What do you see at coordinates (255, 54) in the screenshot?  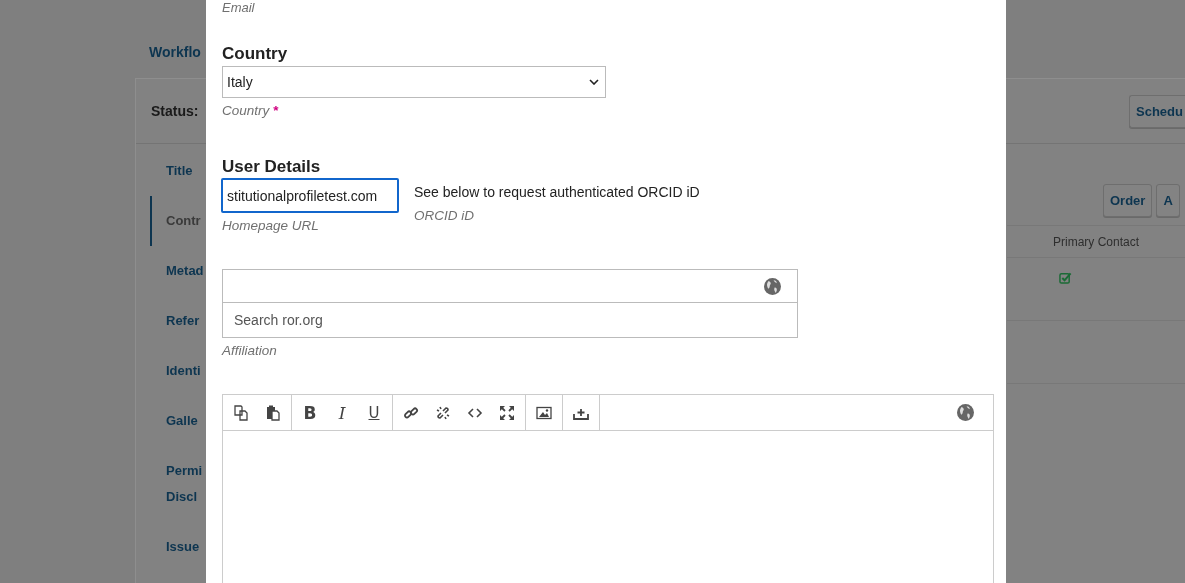 I see `section-heading: Country` at bounding box center [255, 54].